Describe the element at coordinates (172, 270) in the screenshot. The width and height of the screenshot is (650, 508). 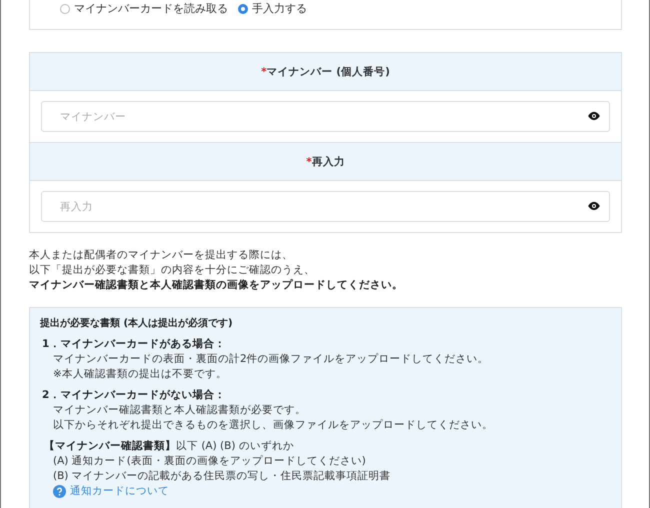
I see `notice-text: 以下「提出が必要な書類」の内容を十分にご確認のうえ、` at that location.